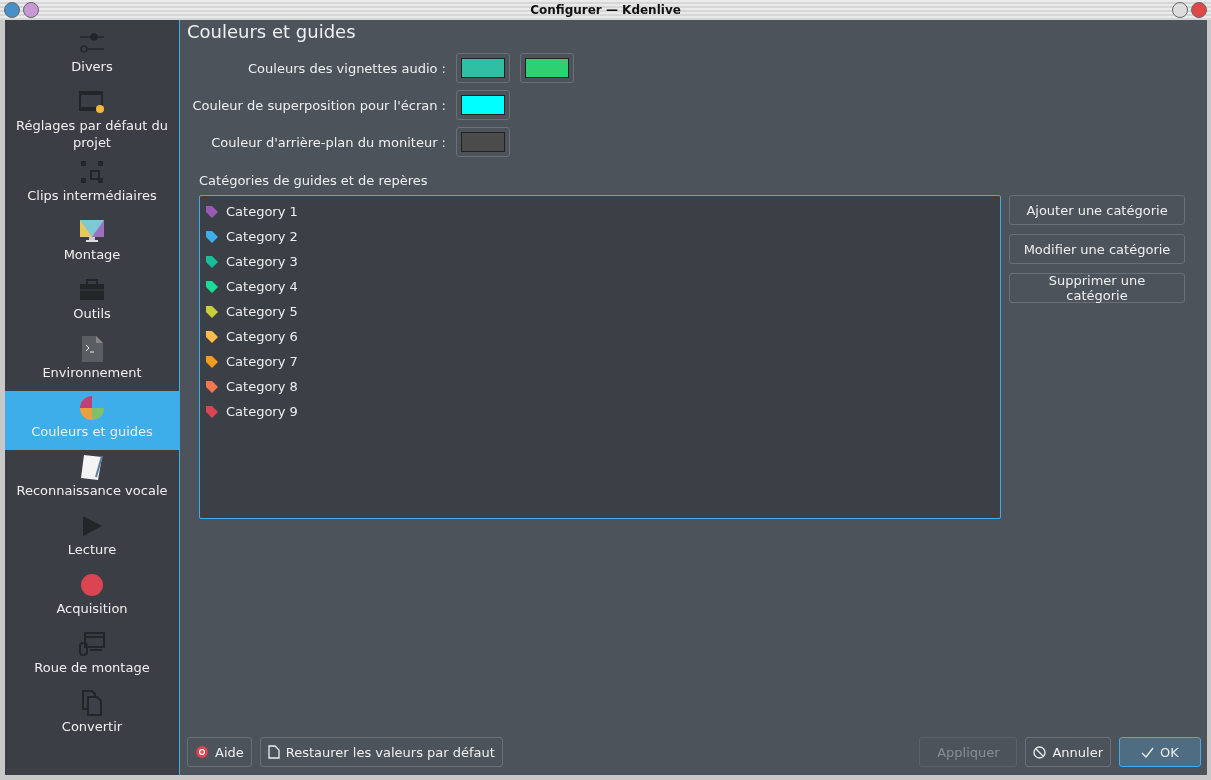 This screenshot has width=1211, height=780. What do you see at coordinates (92, 408) in the screenshot?
I see `color-wheel-icon` at bounding box center [92, 408].